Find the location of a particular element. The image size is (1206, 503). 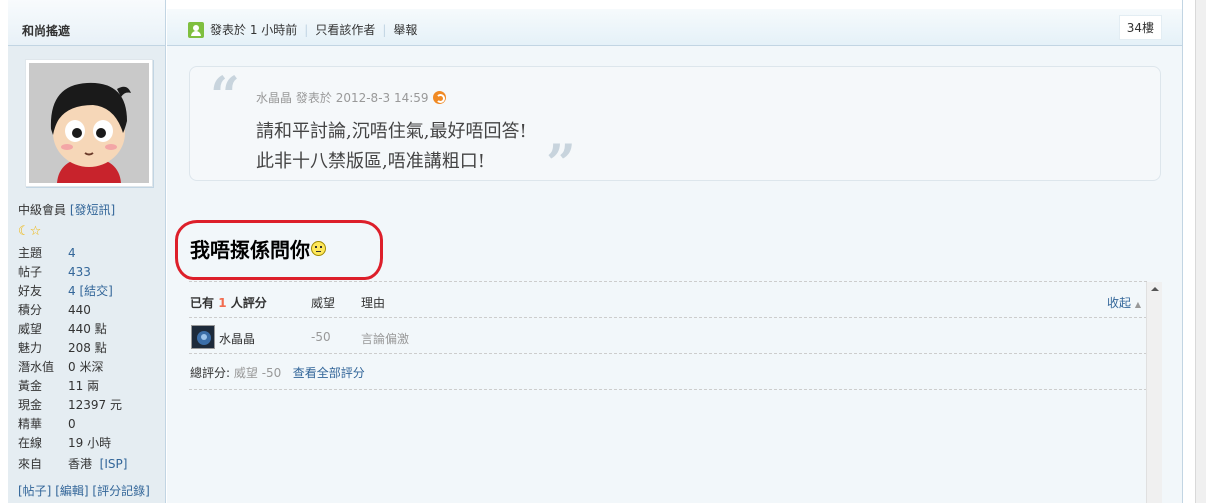

from-value: 香港 is located at coordinates (80, 464).